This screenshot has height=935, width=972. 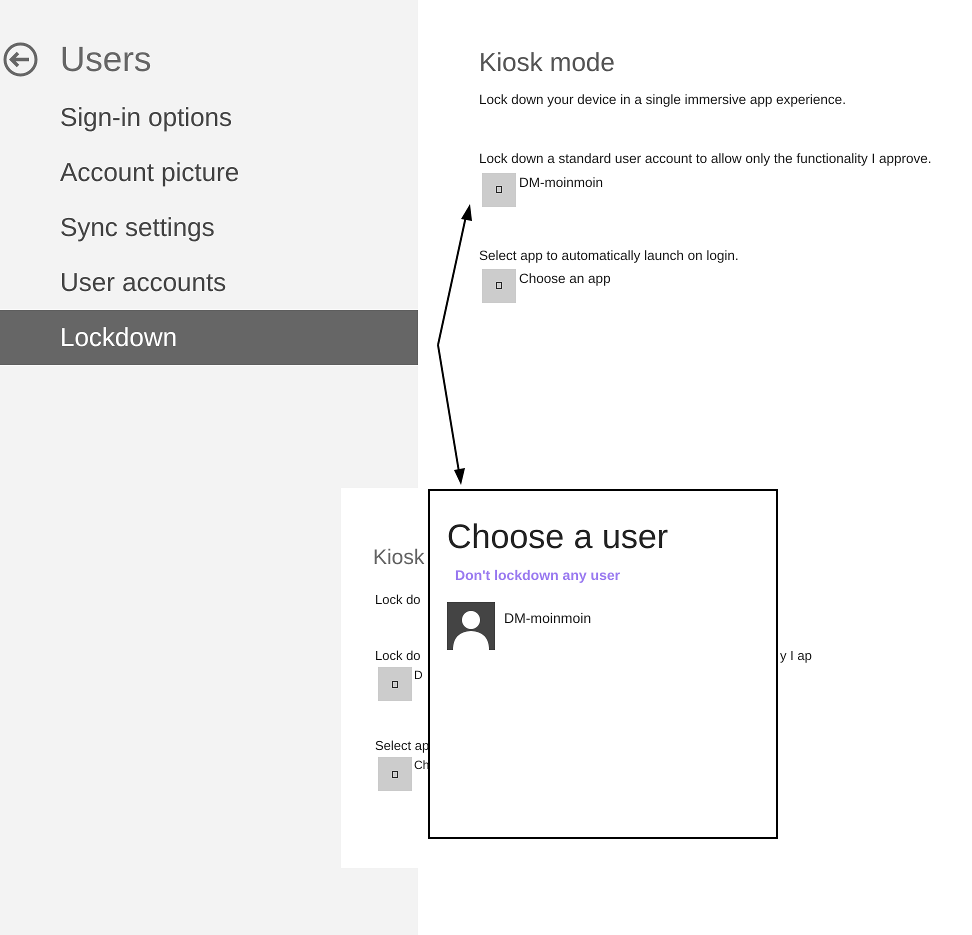 I want to click on setting-value: D, so click(x=418, y=675).